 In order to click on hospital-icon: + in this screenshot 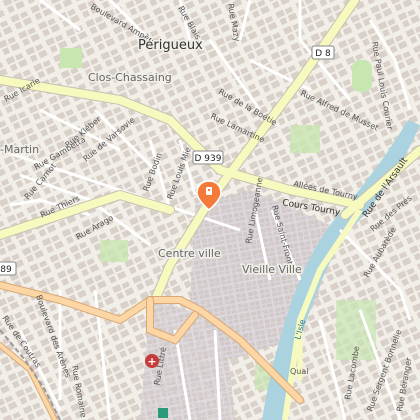, I will do `click(152, 361)`.